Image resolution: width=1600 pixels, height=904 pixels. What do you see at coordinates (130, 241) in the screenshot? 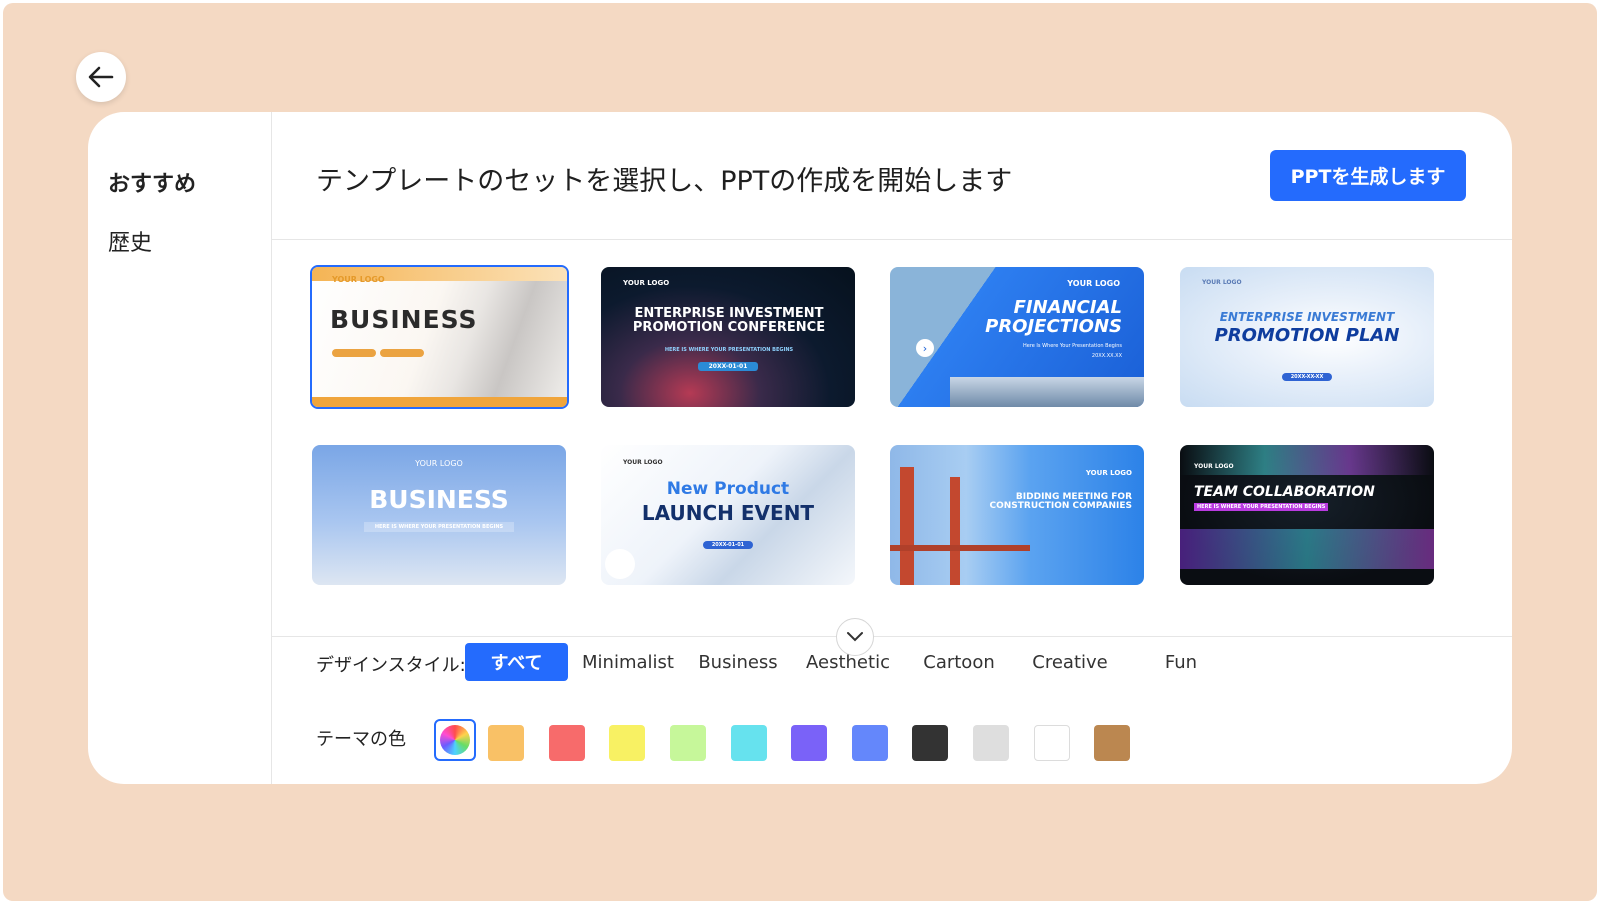
I see `sidebar-item-history: 歴史` at bounding box center [130, 241].